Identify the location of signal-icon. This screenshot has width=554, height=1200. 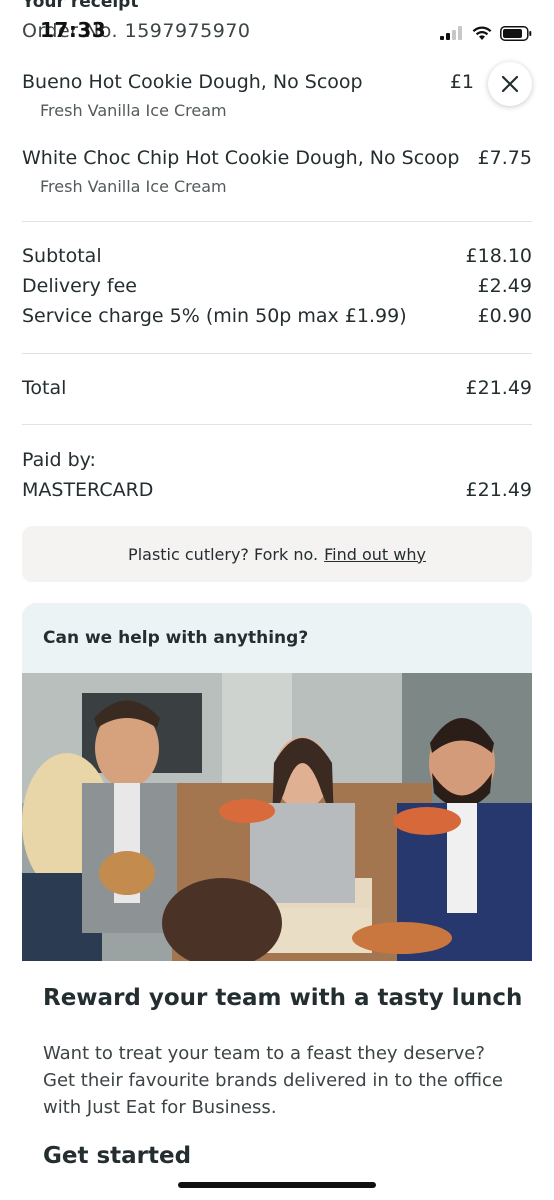
(451, 33).